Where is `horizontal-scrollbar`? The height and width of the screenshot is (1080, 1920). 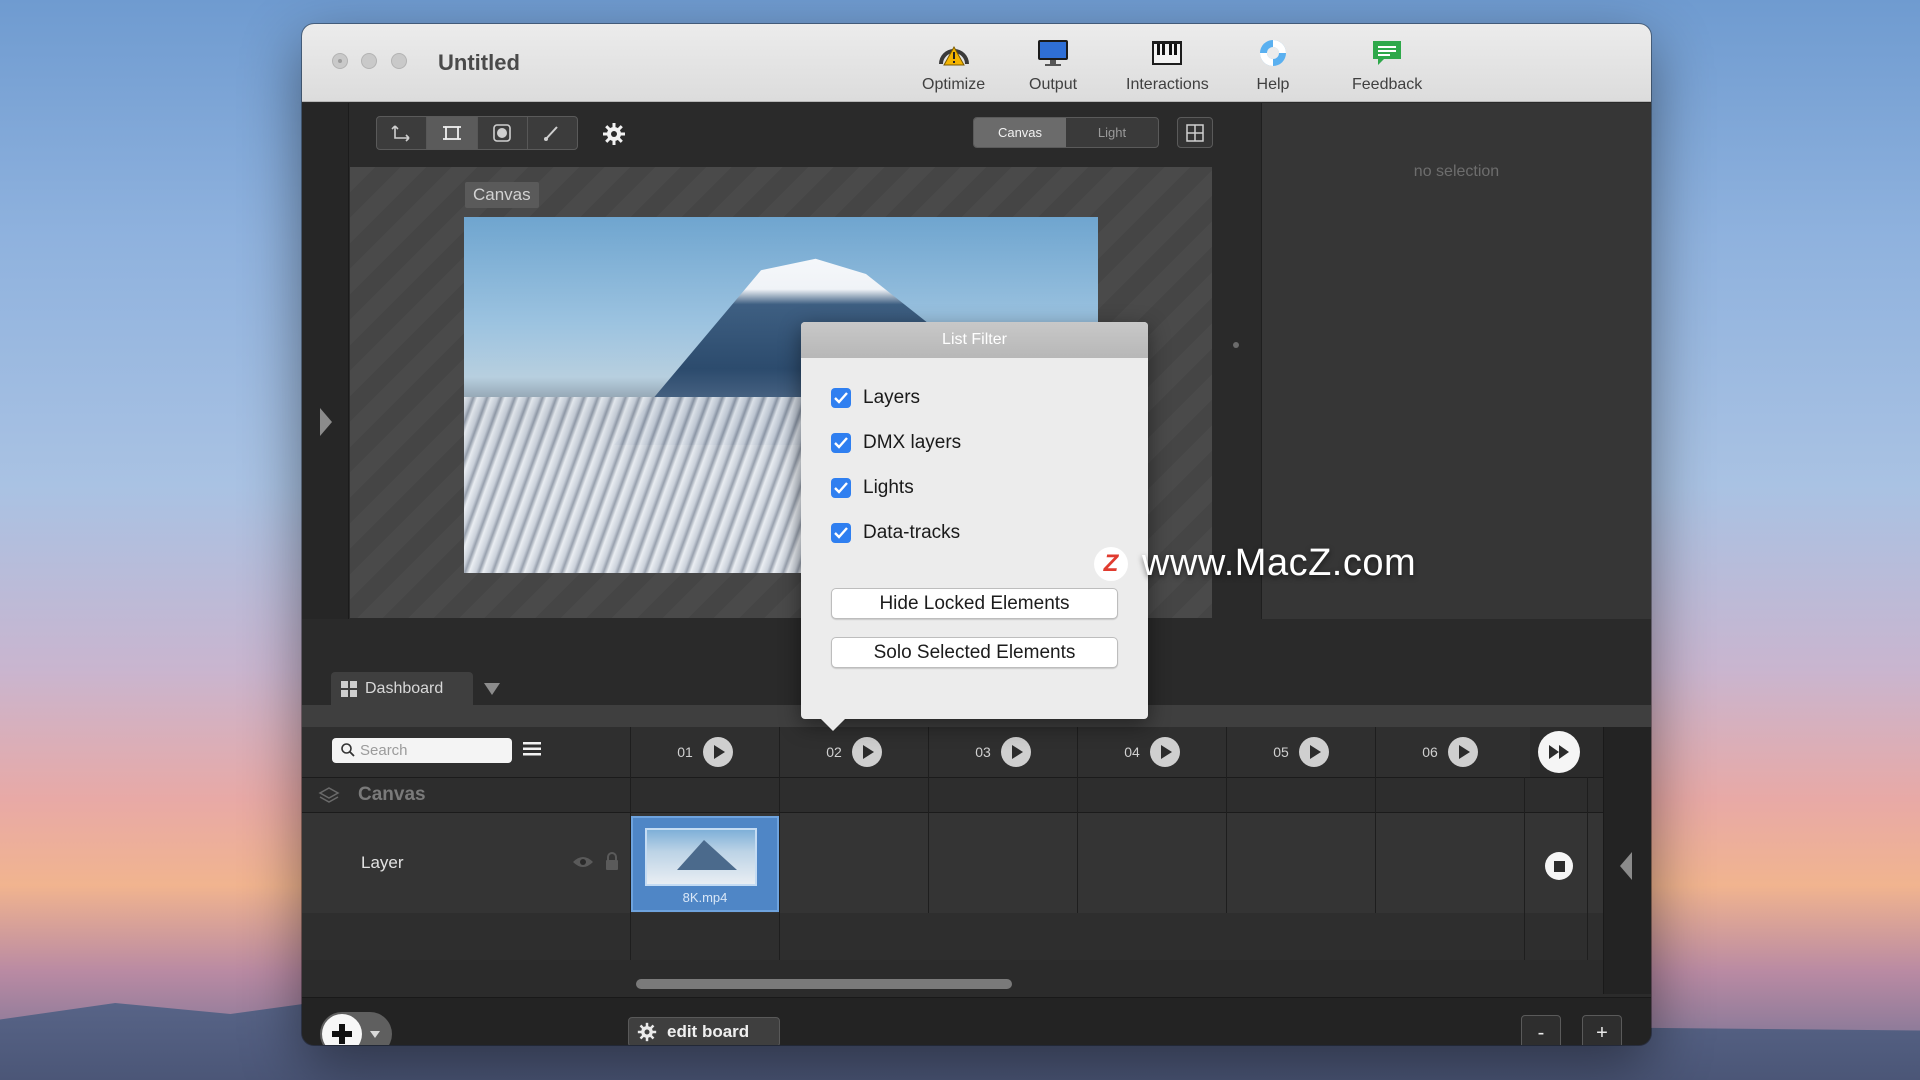
horizontal-scrollbar is located at coordinates (1080, 983).